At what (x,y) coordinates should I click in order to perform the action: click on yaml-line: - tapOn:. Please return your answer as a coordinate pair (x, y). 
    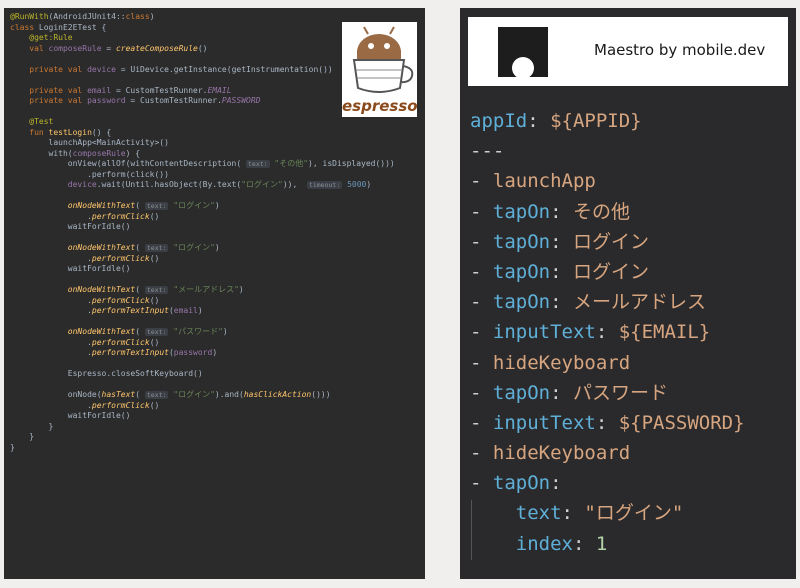
    Looking at the image, I should click on (607, 483).